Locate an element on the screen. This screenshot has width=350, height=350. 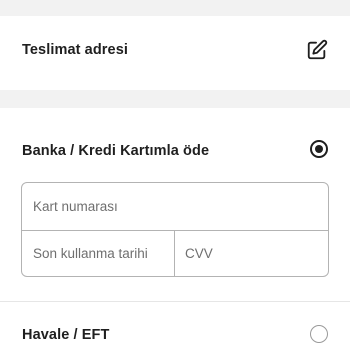
edit-address-button is located at coordinates (317, 50).